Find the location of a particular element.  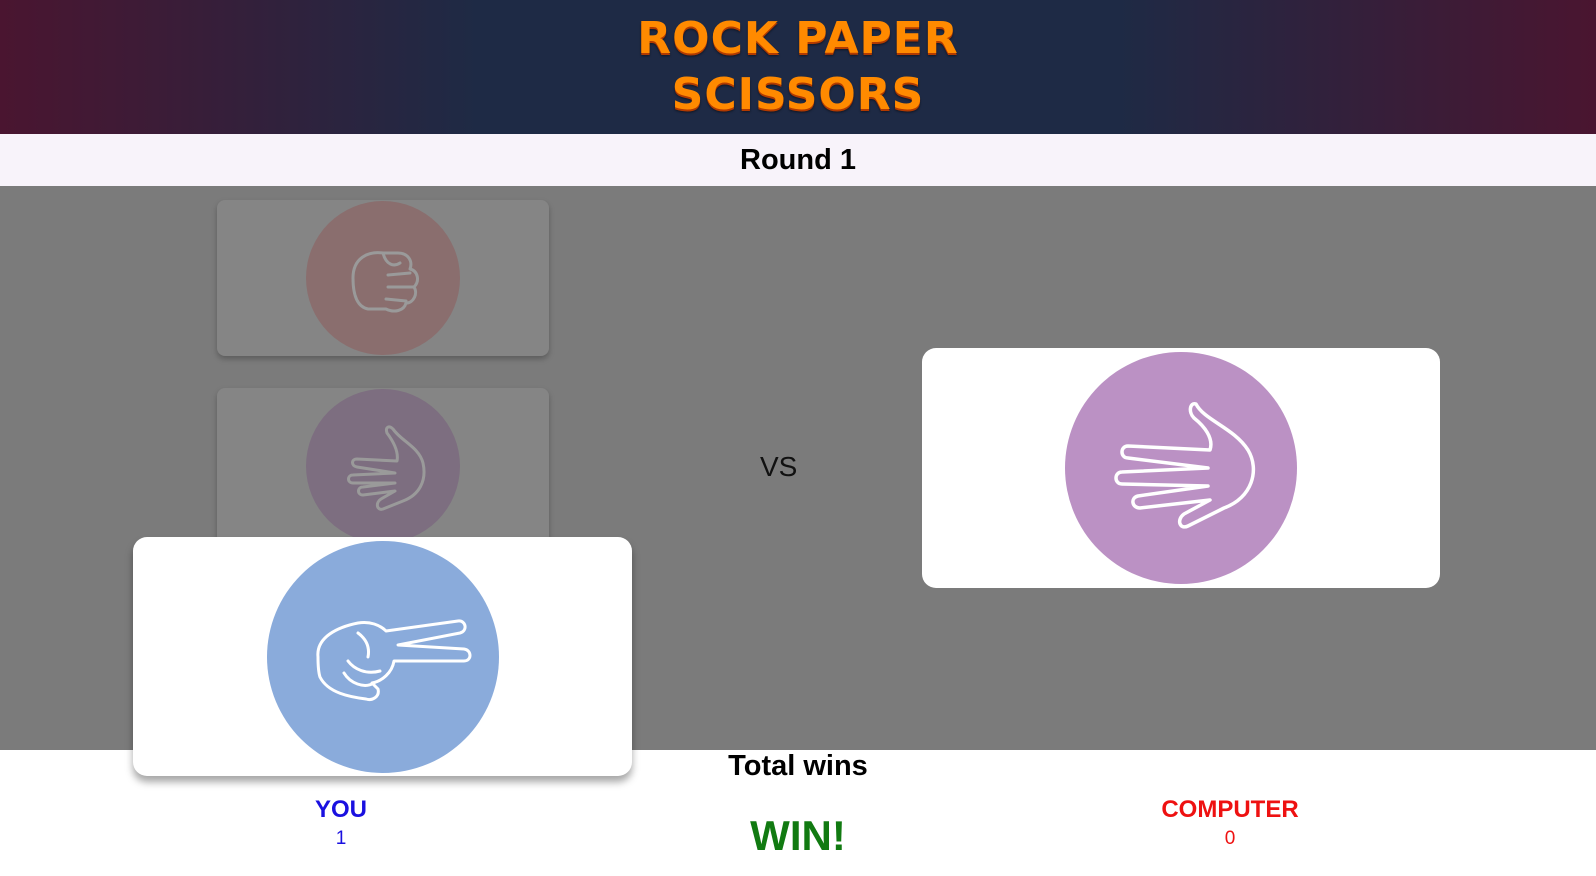

round-label: Round 1 is located at coordinates (798, 159).